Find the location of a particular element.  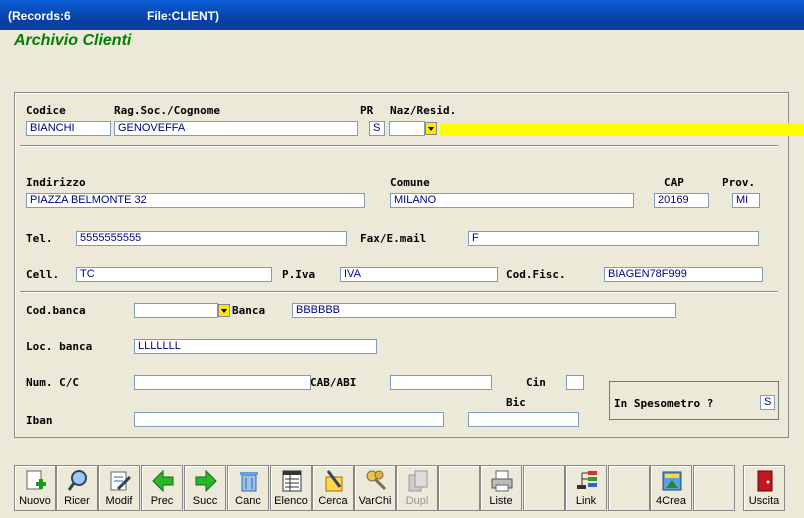

find-icon is located at coordinates (334, 481).